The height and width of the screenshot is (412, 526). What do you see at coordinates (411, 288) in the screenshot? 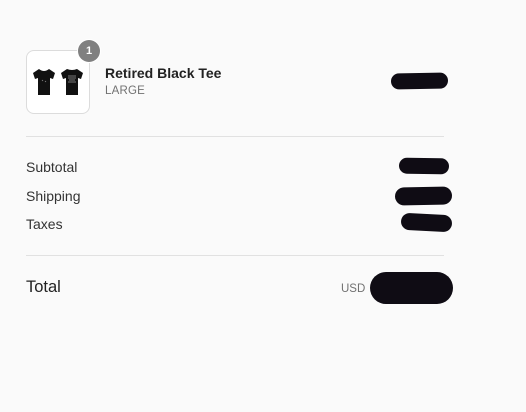
I see `total-value-redacted` at bounding box center [411, 288].